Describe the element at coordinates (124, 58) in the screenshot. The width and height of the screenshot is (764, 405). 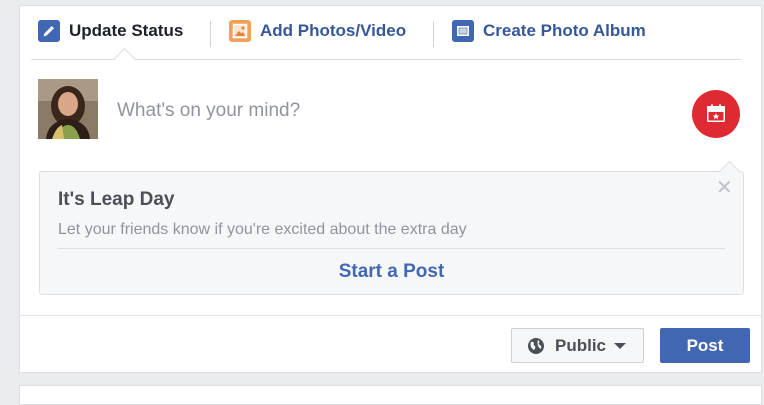
I see `active-tab-pointer` at that location.